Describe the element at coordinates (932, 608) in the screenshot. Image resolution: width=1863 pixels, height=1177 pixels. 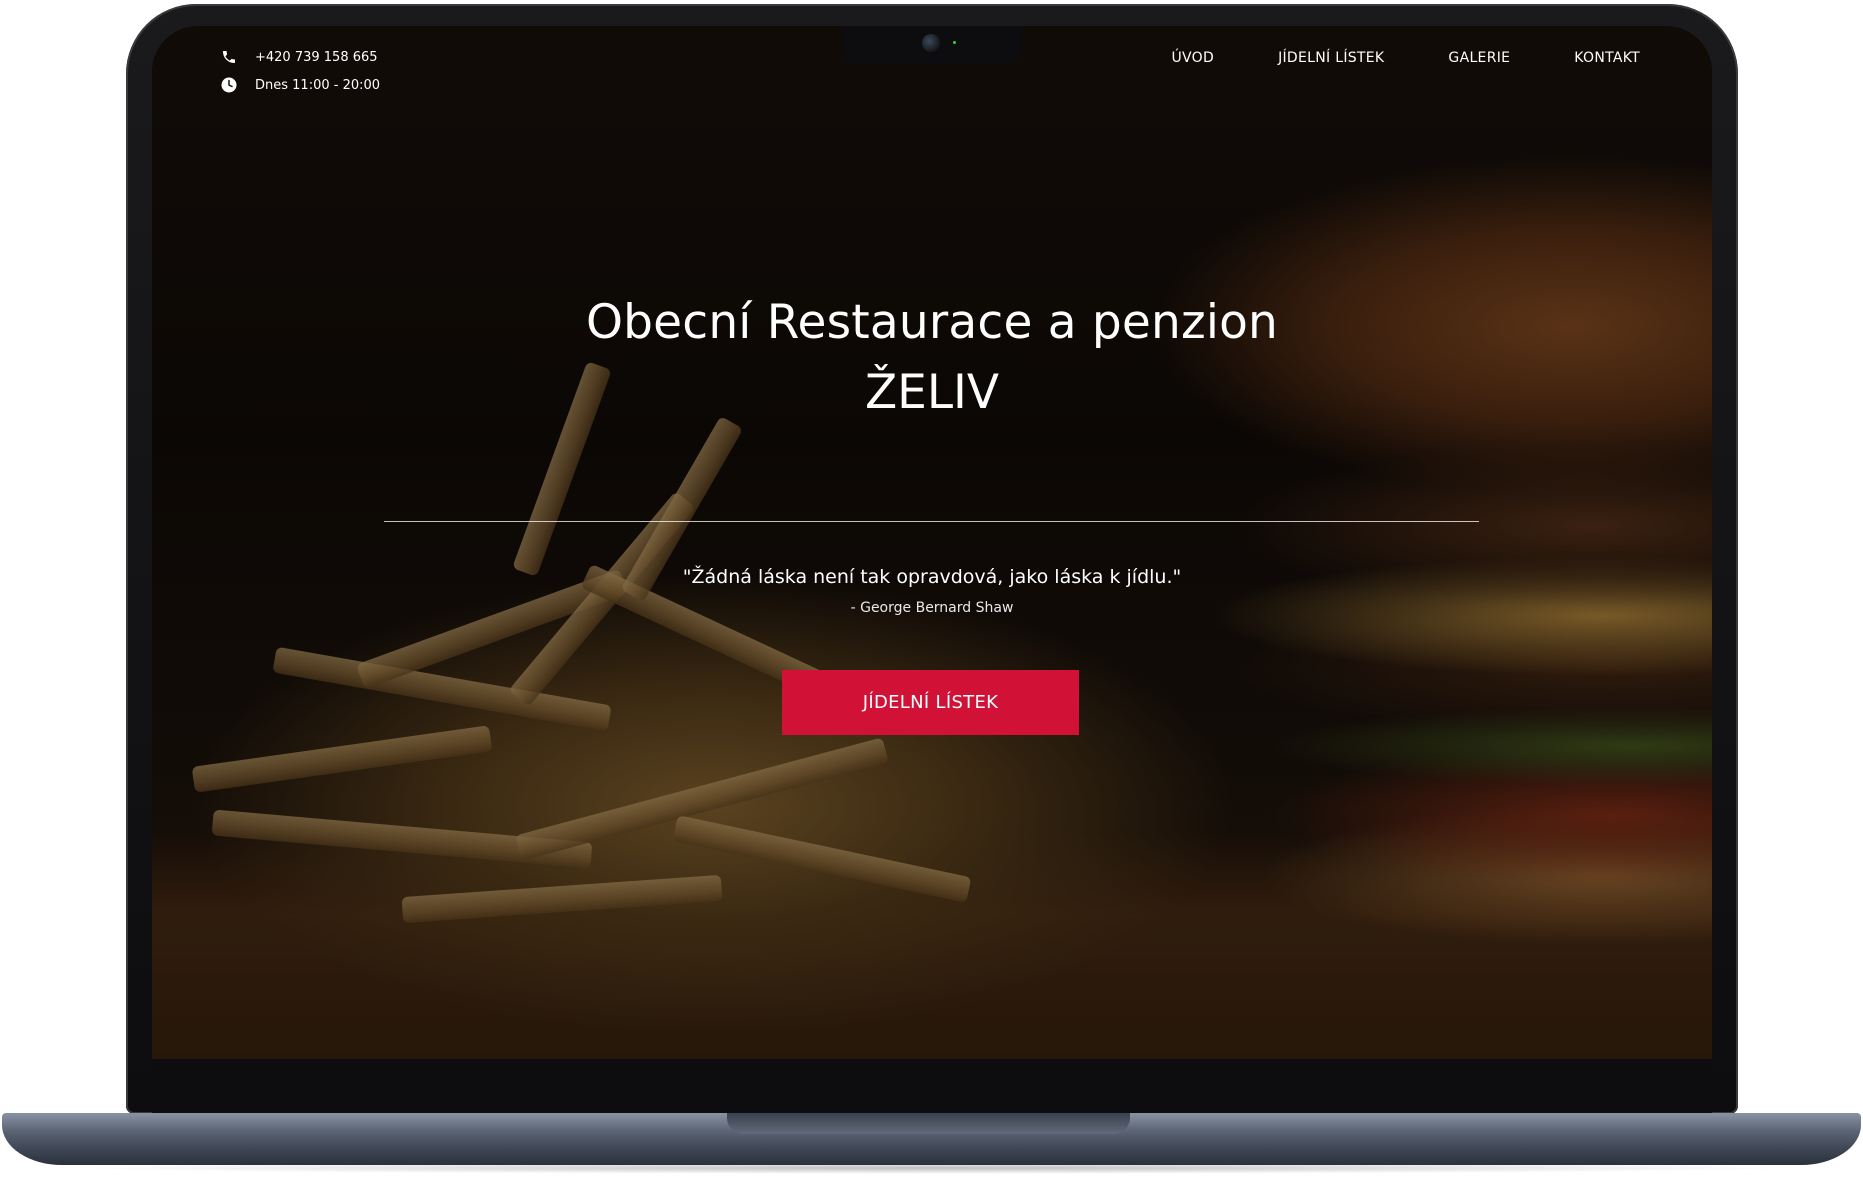
I see `quote-author: - George Bernard Shaw` at that location.